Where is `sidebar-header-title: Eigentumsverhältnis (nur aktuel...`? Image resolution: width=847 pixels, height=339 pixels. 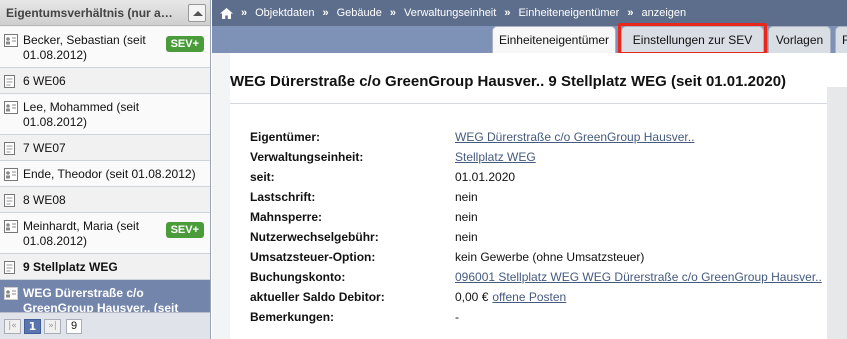
sidebar-header-title: Eigentumsverhältnis (nur aktuel... is located at coordinates (90, 12).